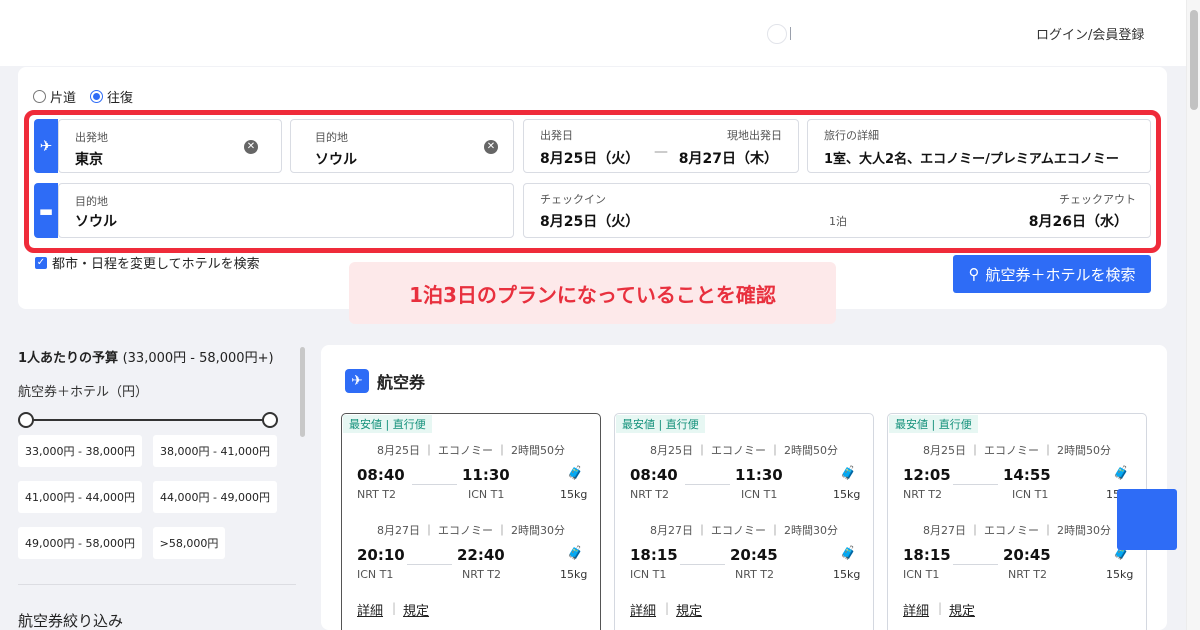 The image size is (1200, 630). Describe the element at coordinates (215, 497) in the screenshot. I see `budget-chip: 44,000円 - 49,000円` at that location.